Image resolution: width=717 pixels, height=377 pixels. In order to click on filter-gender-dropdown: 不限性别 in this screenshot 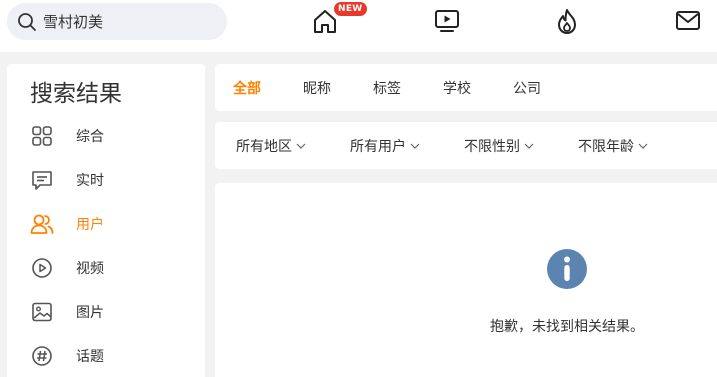, I will do `click(499, 146)`.